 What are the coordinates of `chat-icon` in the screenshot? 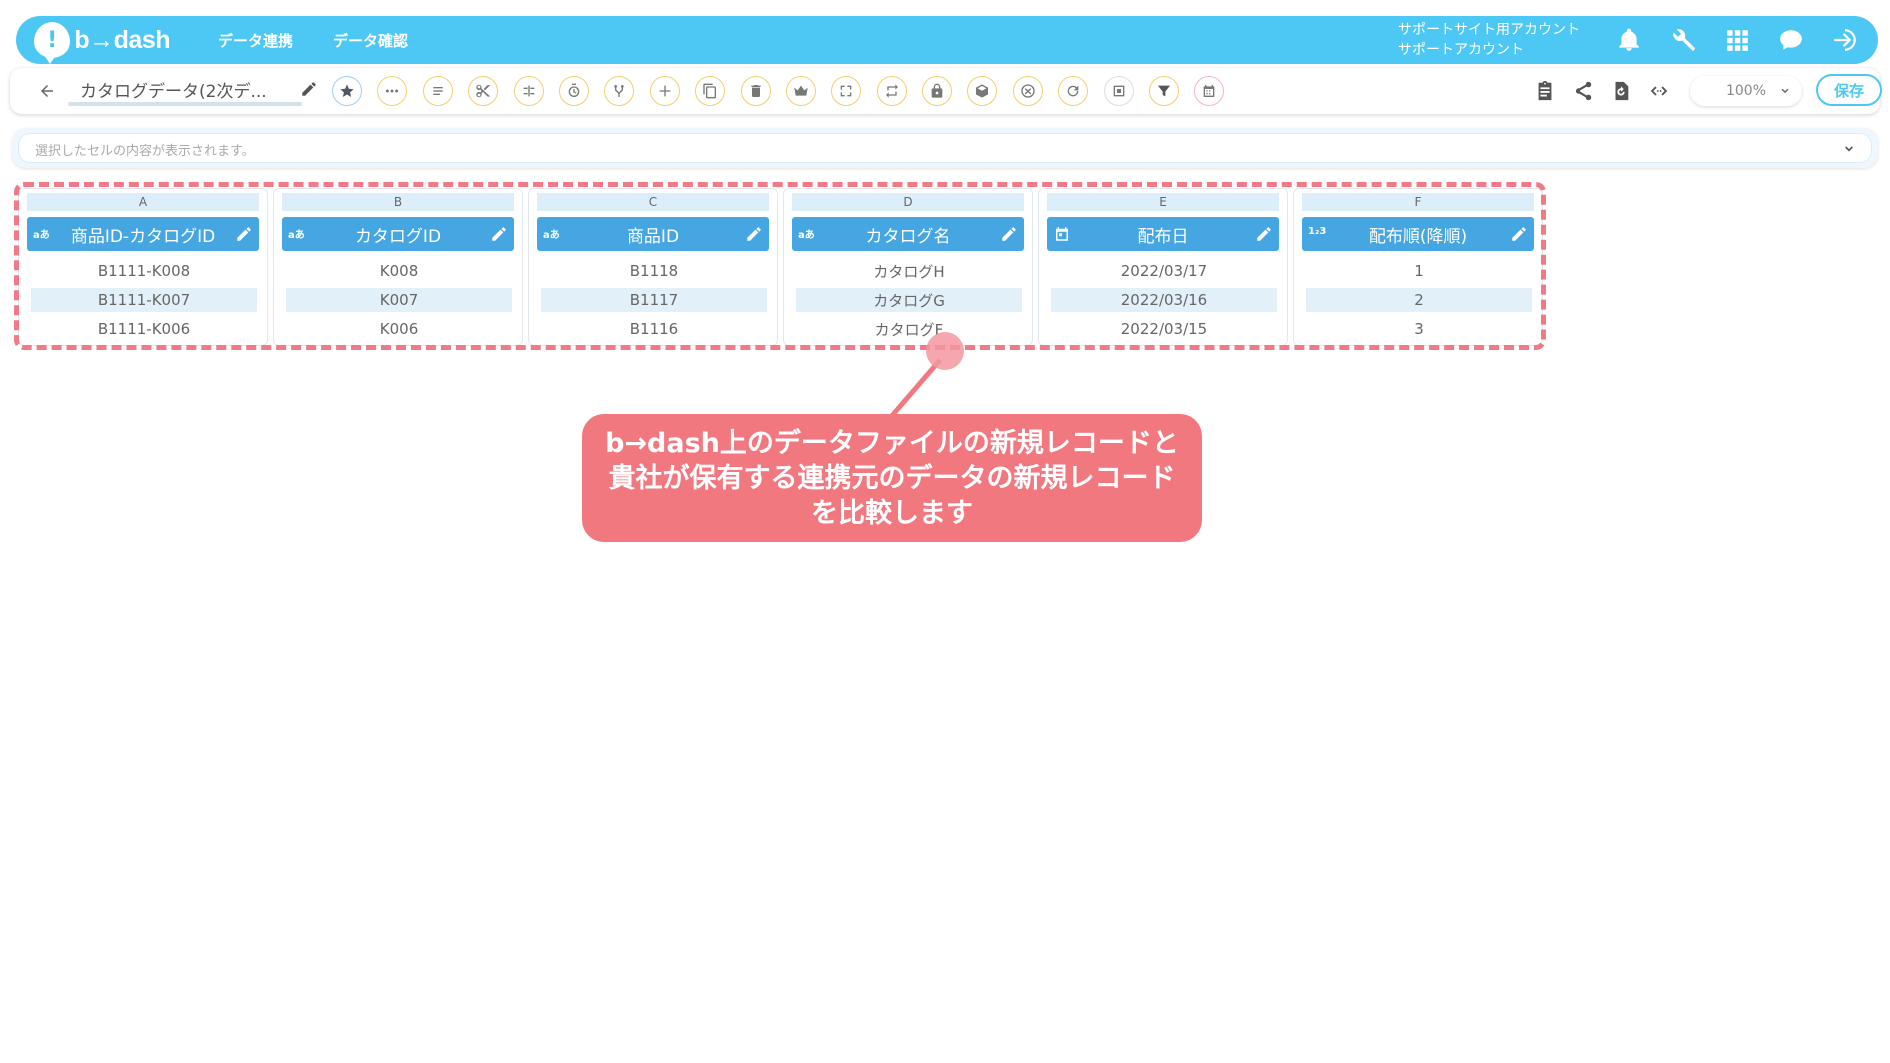 It's located at (1791, 40).